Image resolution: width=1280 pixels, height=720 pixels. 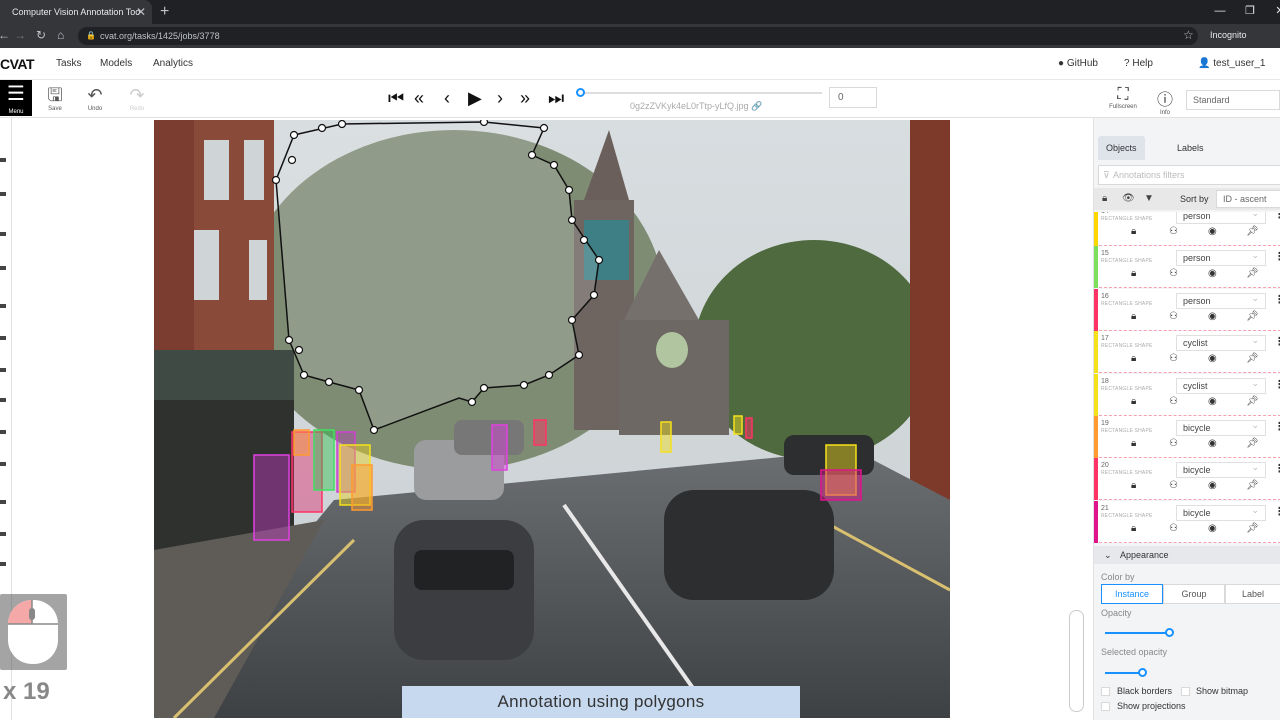 I want to click on reload-icon: ↻, so click(x=41, y=35).